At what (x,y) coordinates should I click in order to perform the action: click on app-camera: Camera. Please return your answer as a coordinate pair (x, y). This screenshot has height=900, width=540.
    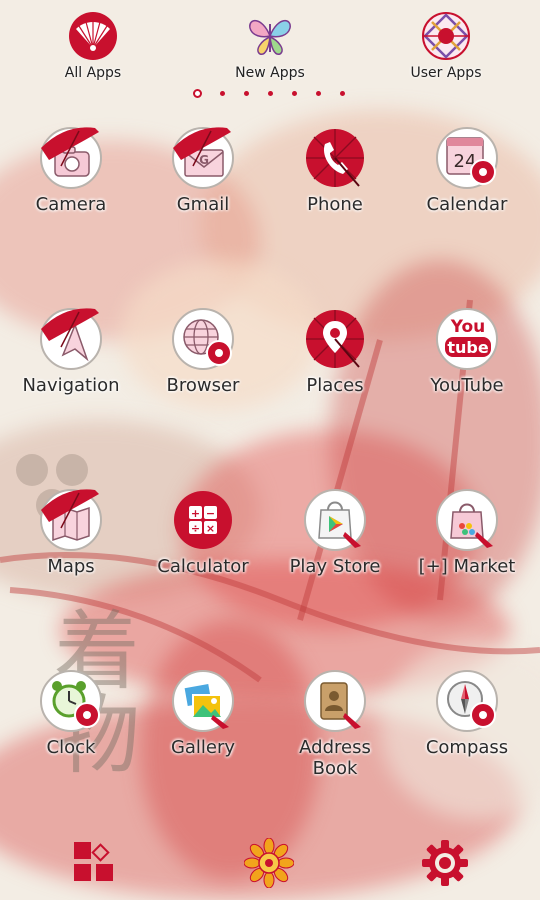
    Looking at the image, I should click on (71, 170).